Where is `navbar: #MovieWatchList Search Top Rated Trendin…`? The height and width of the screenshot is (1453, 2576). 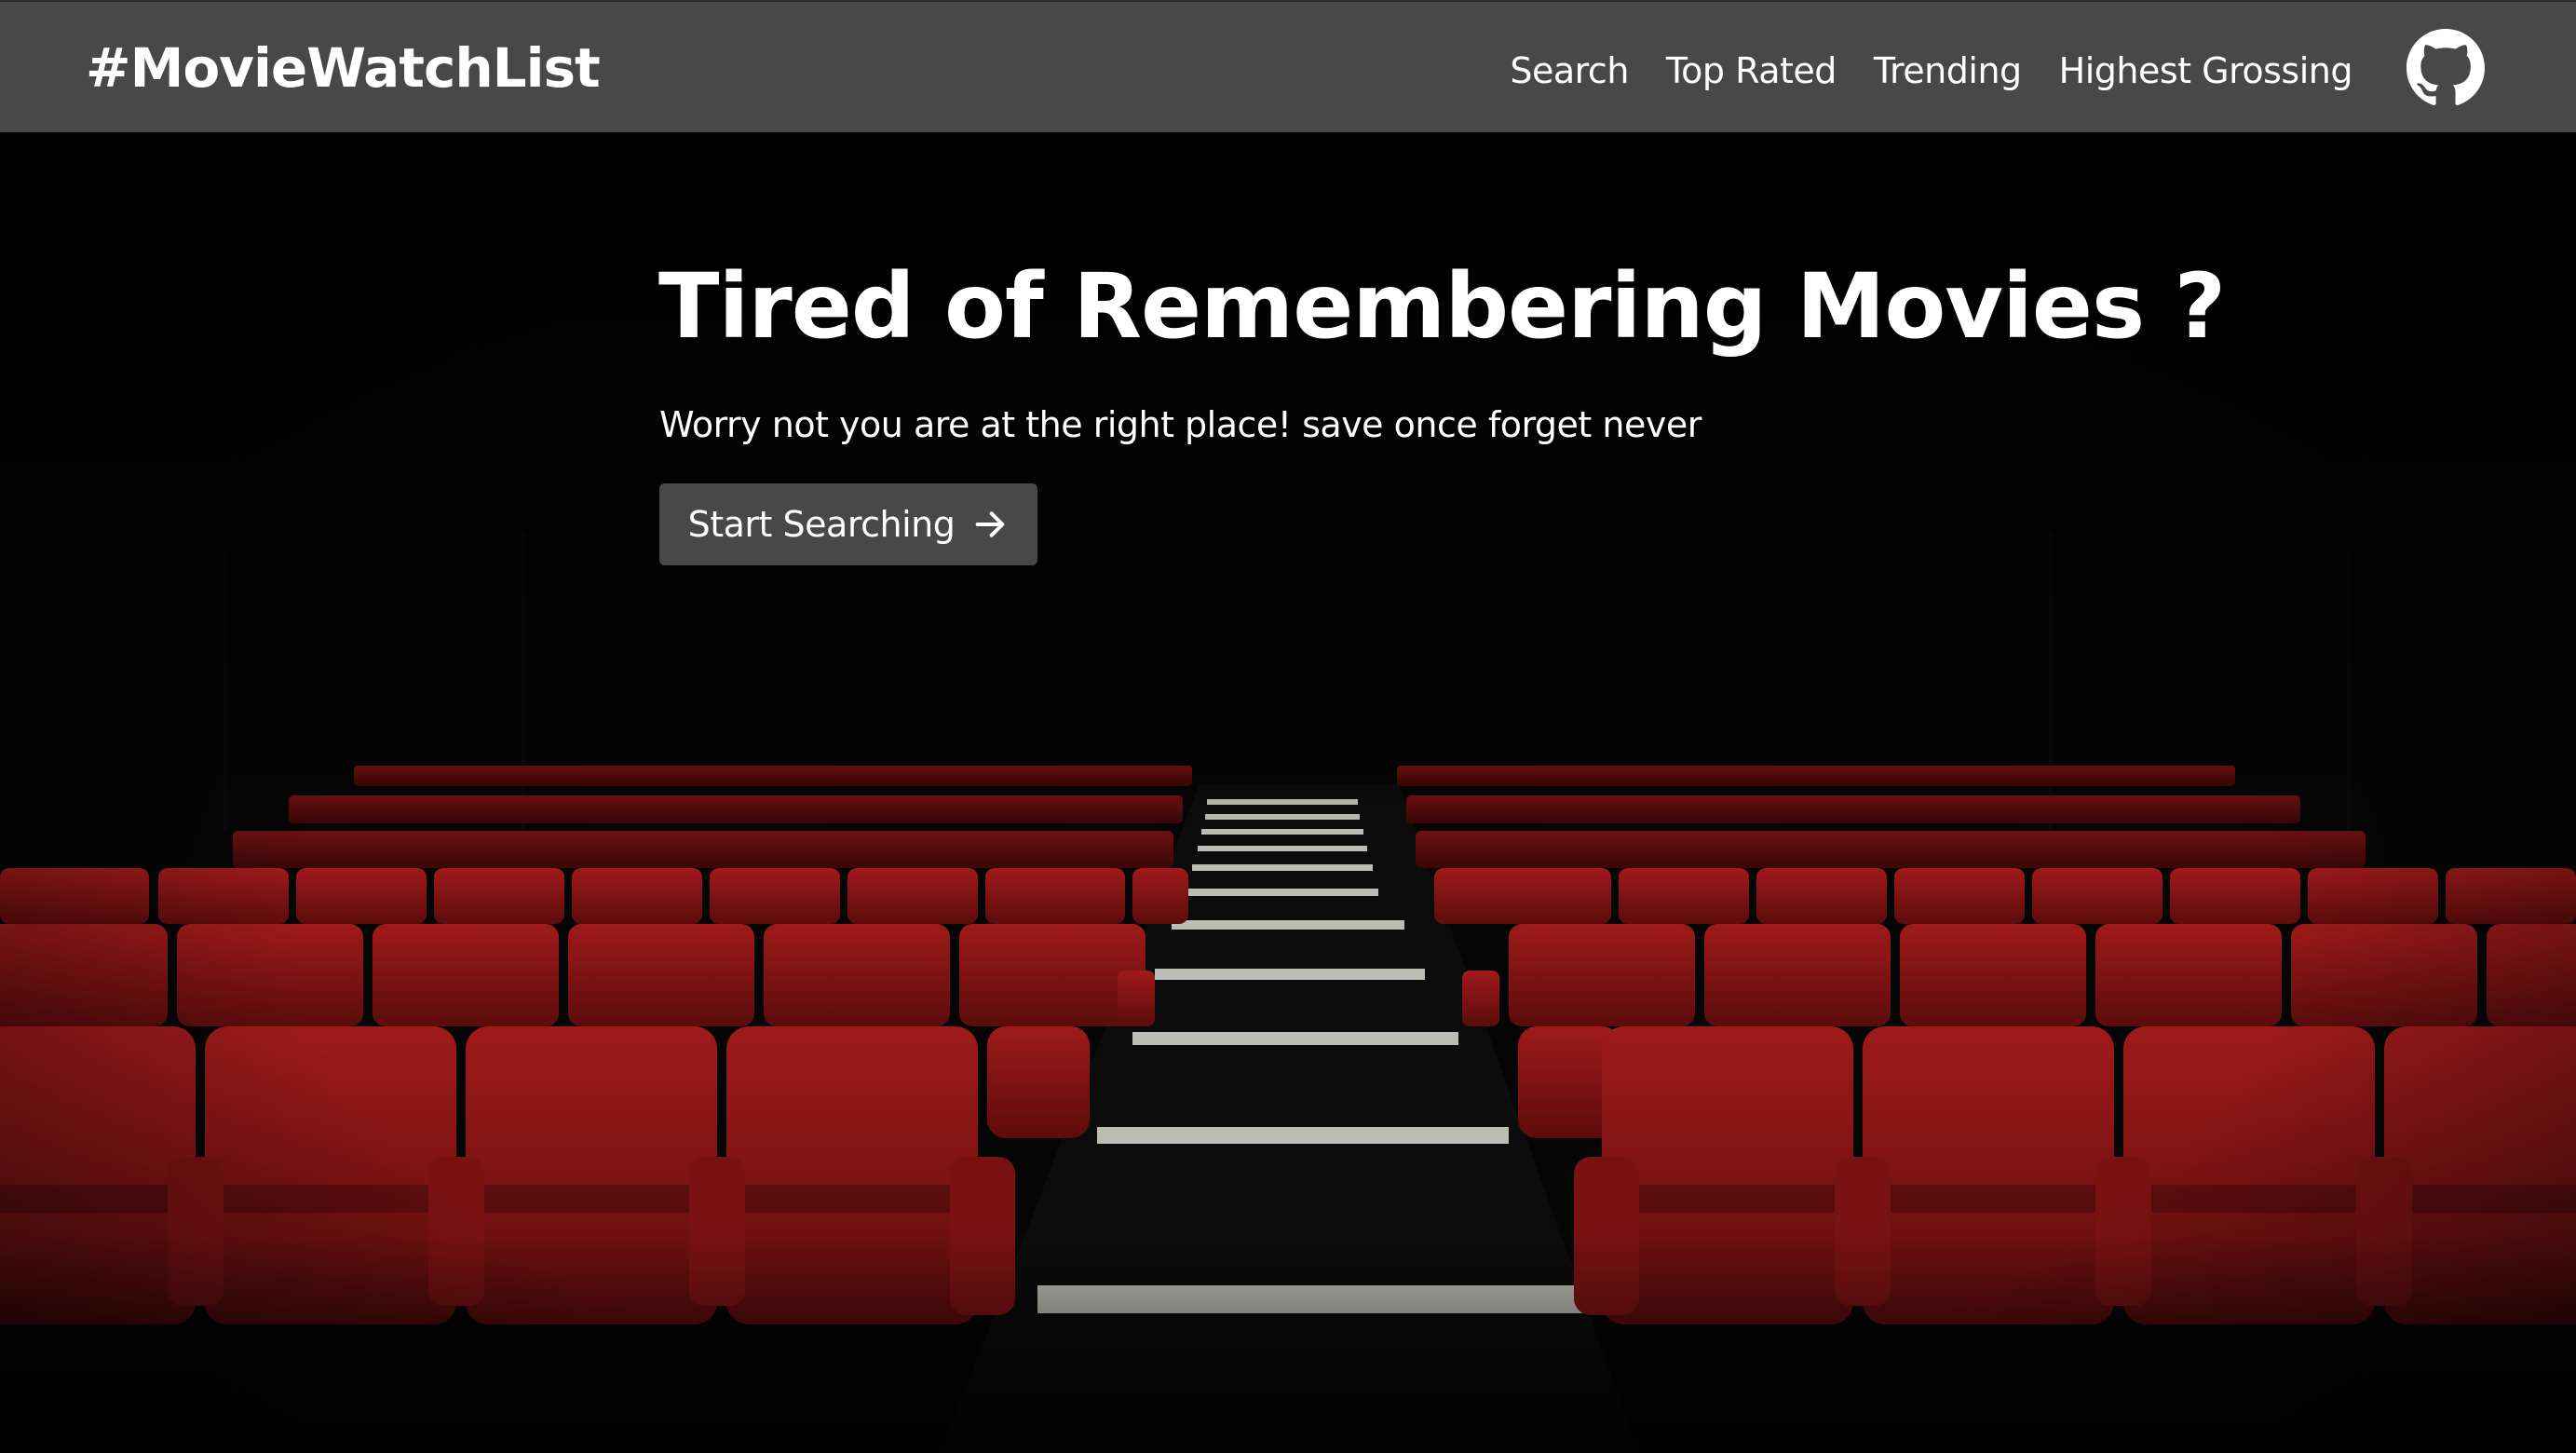
navbar: #MovieWatchList Search Top Rated Trendin… is located at coordinates (1288, 66).